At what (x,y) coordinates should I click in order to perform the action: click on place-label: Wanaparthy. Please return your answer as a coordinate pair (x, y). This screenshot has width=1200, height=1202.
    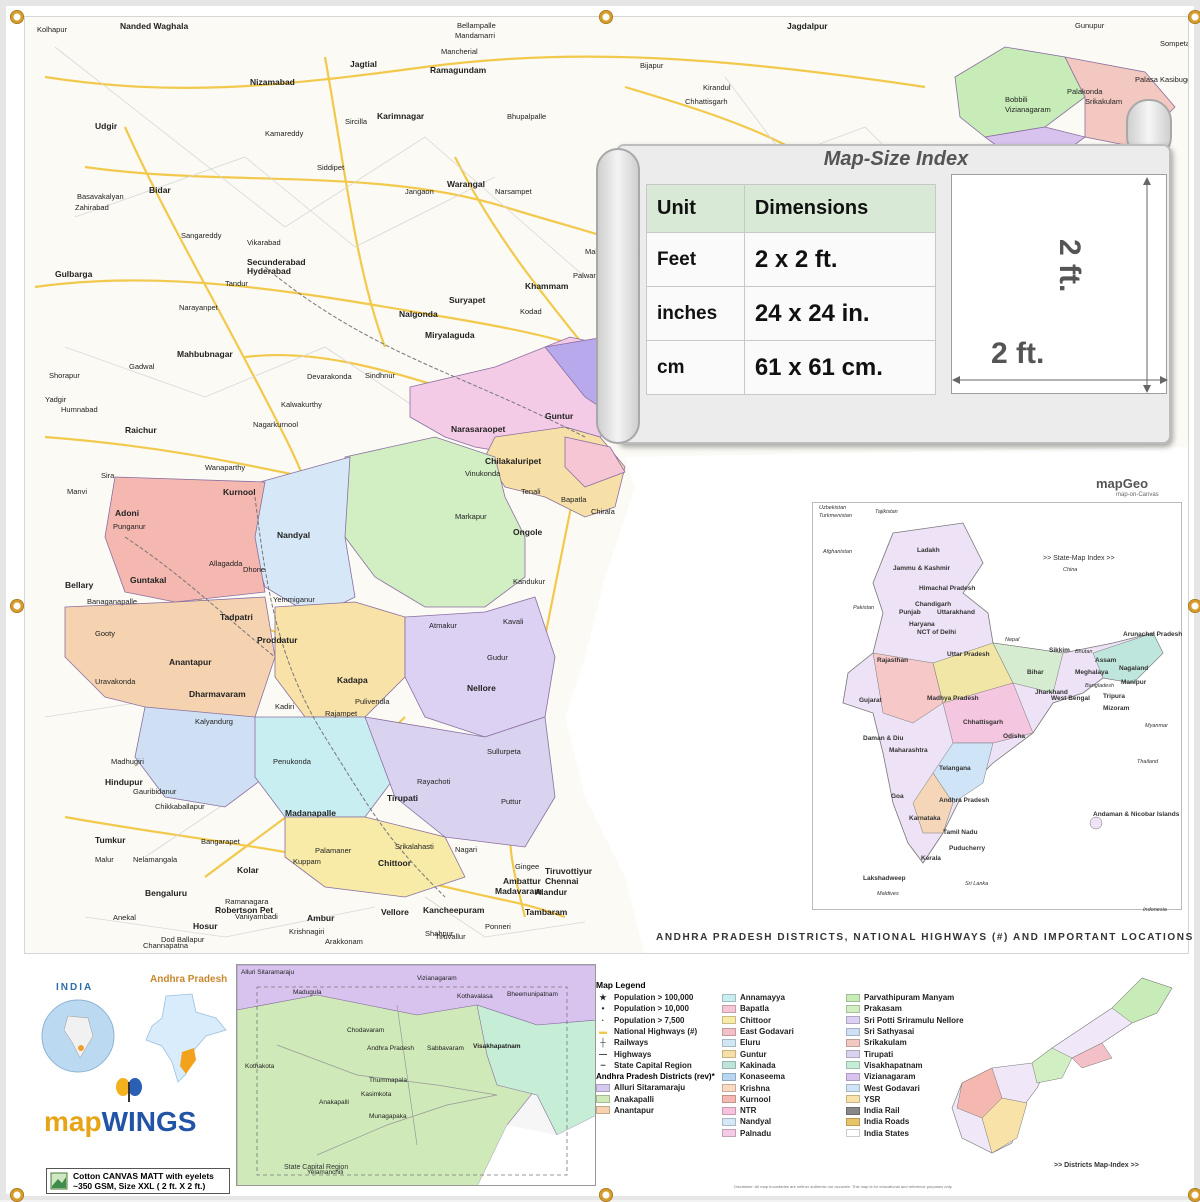
    Looking at the image, I should click on (225, 467).